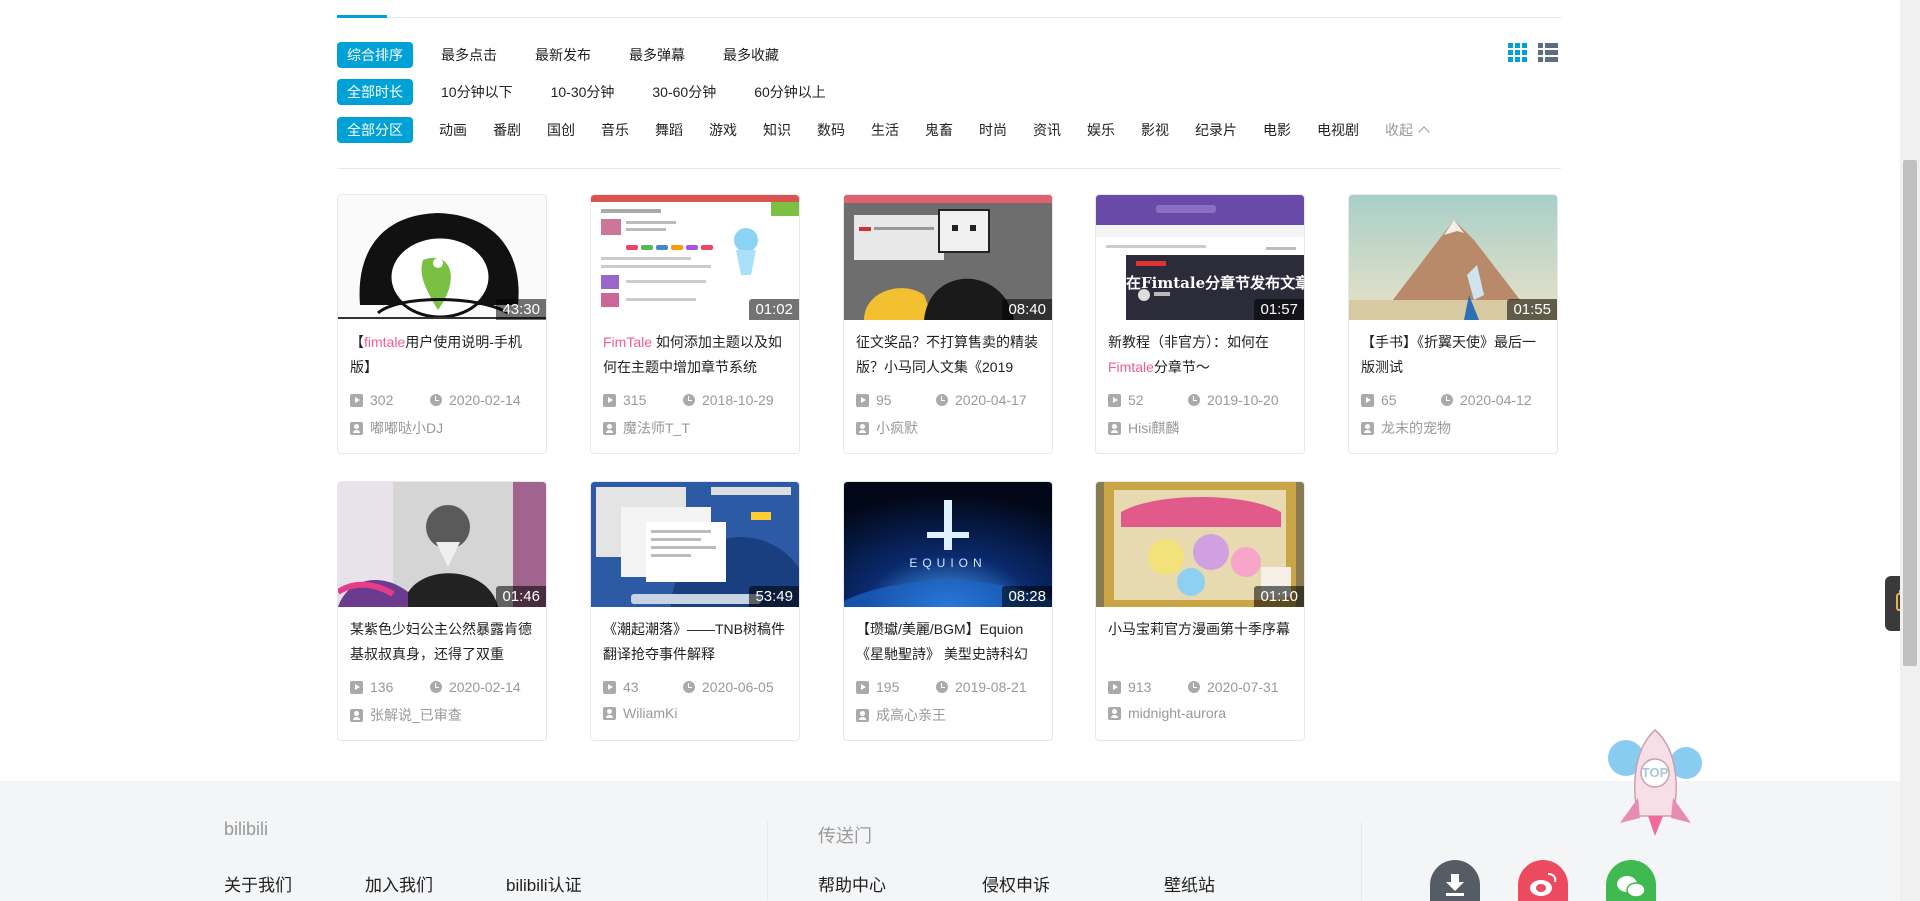 The width and height of the screenshot is (1920, 901). What do you see at coordinates (1399, 130) in the screenshot?
I see `collapse-label: 收起` at bounding box center [1399, 130].